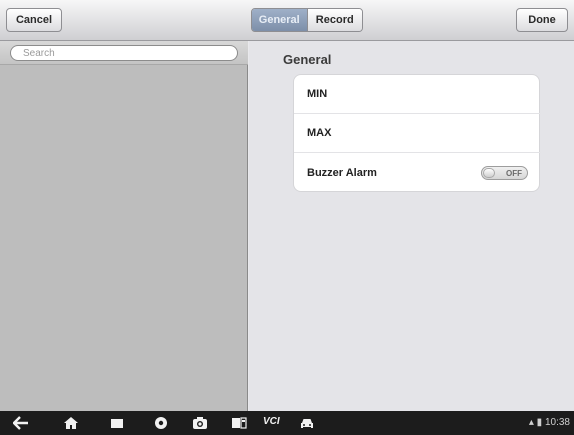 This screenshot has width=574, height=435. Describe the element at coordinates (161, 423) in the screenshot. I see `browser-icon` at that location.